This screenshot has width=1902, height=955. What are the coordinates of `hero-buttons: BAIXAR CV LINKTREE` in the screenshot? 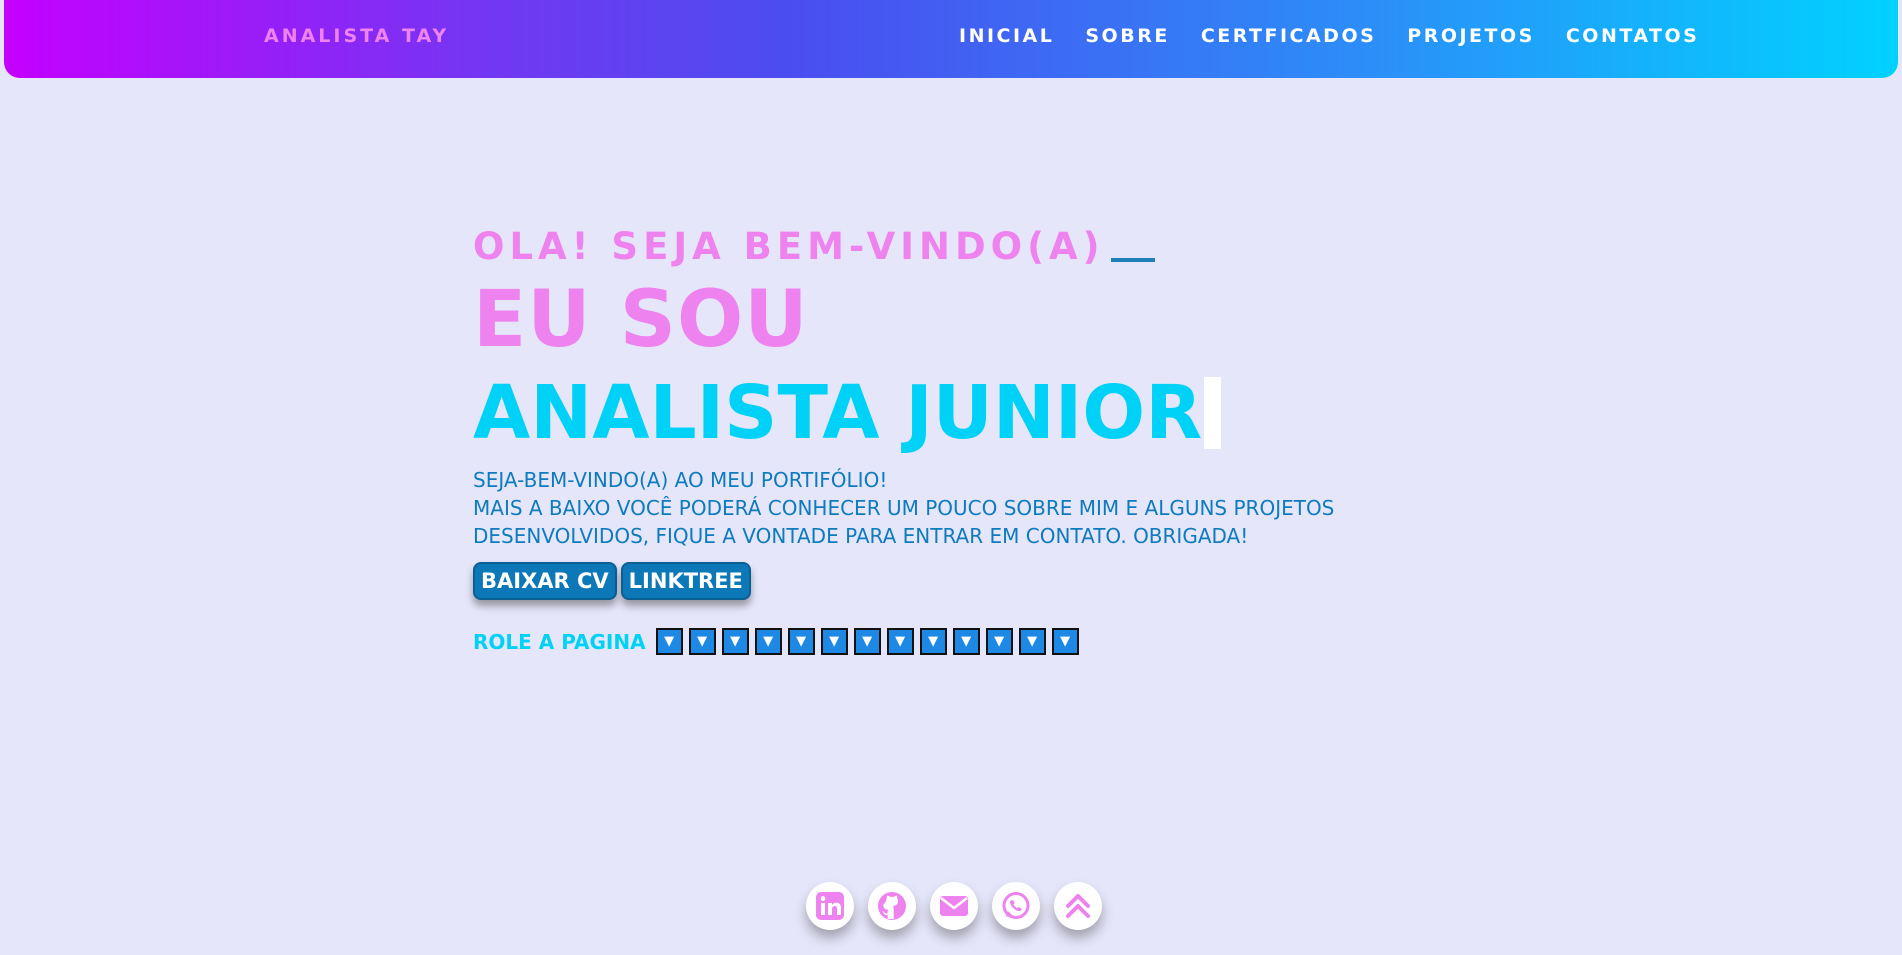 It's located at (923, 581).